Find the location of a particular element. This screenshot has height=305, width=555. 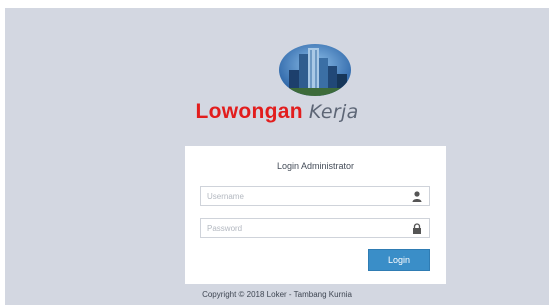

brand-title: Lowongan Kerja is located at coordinates (277, 112).